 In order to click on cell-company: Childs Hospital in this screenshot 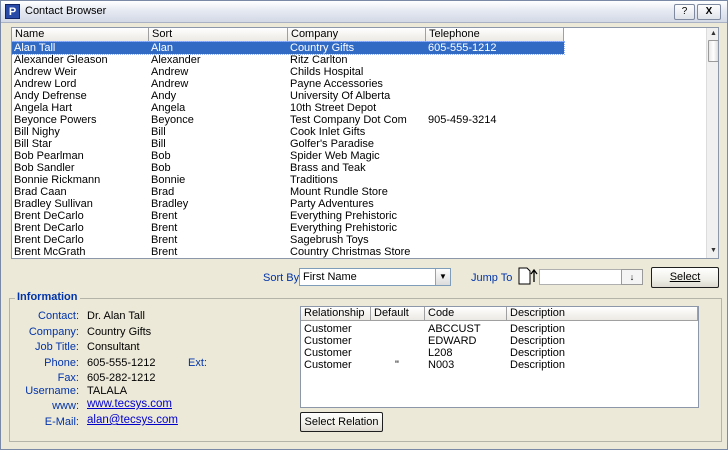, I will do `click(327, 72)`.